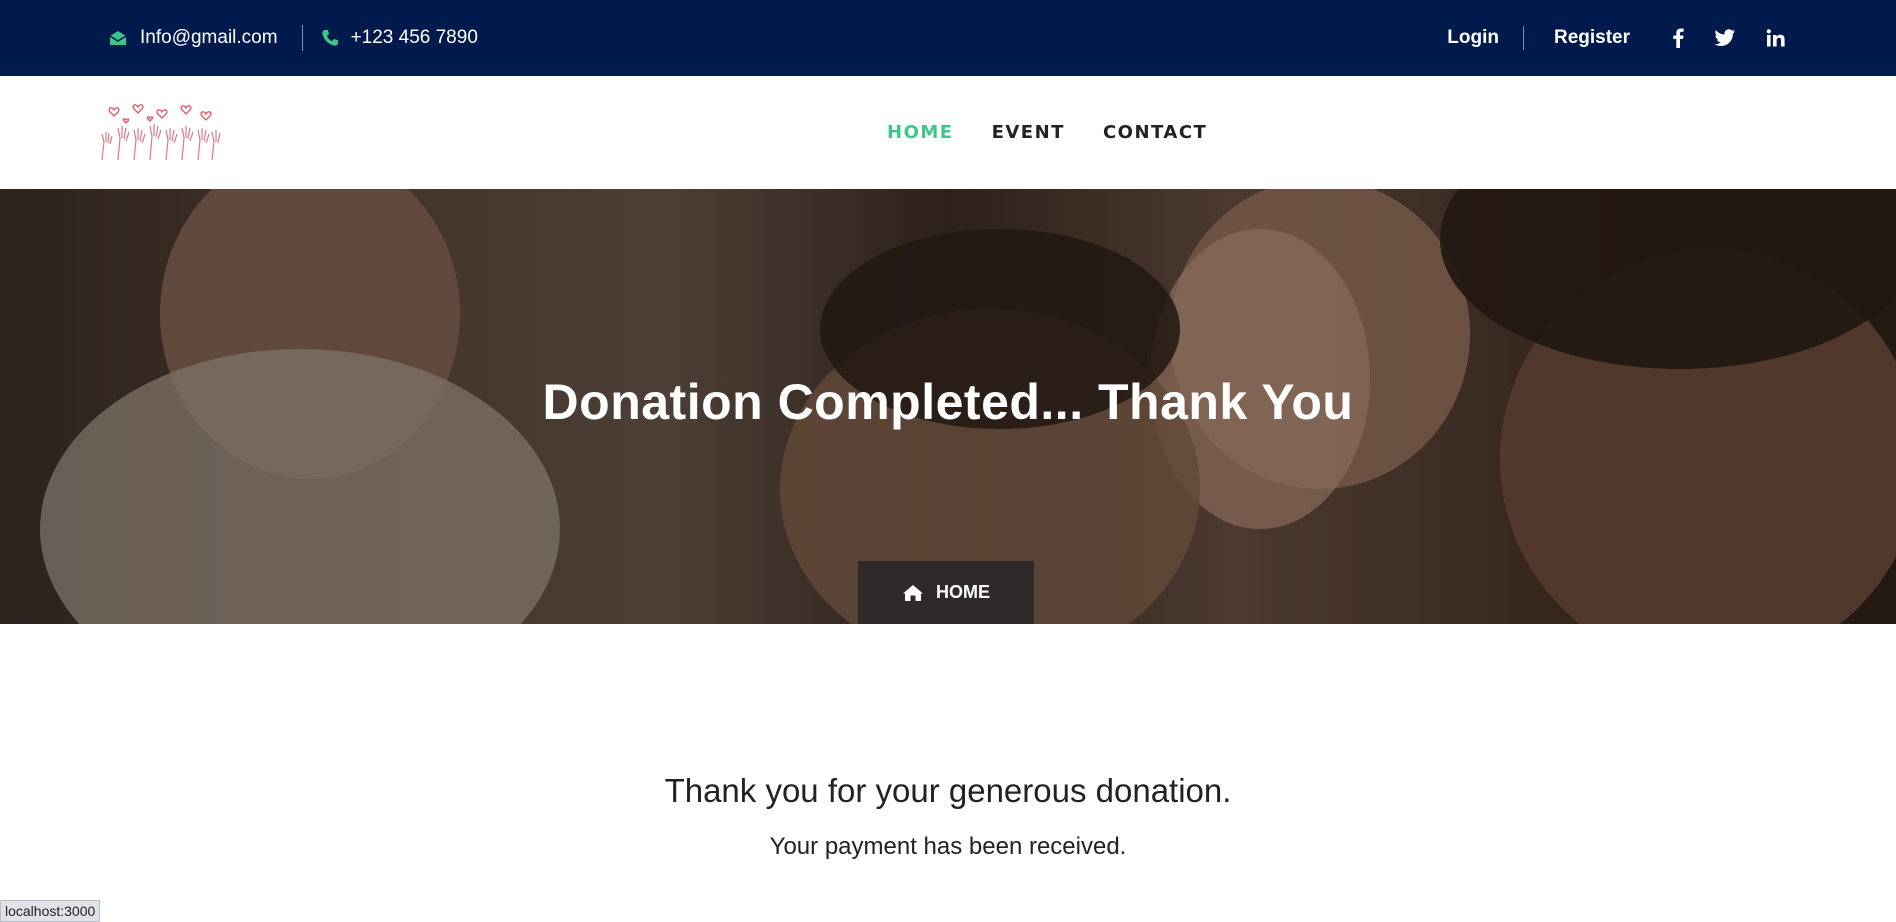 This screenshot has width=1896, height=922. What do you see at coordinates (1678, 38) in the screenshot?
I see `facebook-icon` at bounding box center [1678, 38].